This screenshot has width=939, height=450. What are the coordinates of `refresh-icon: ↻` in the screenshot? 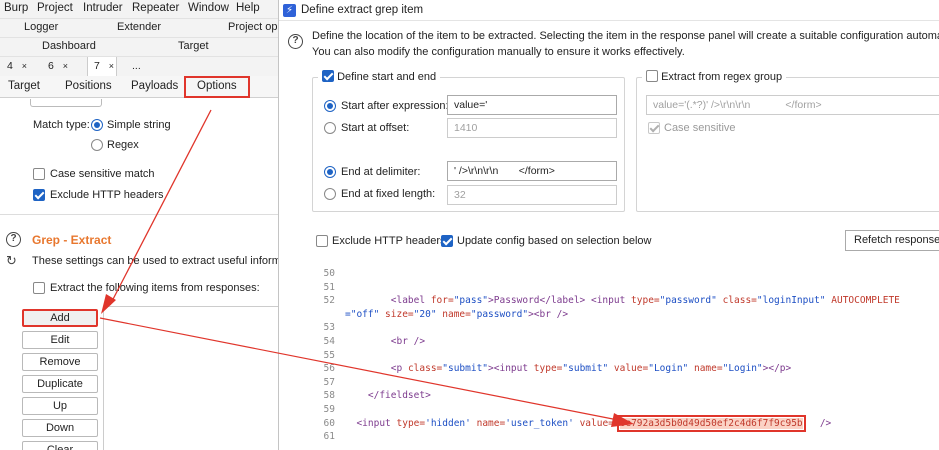 It's located at (12, 260).